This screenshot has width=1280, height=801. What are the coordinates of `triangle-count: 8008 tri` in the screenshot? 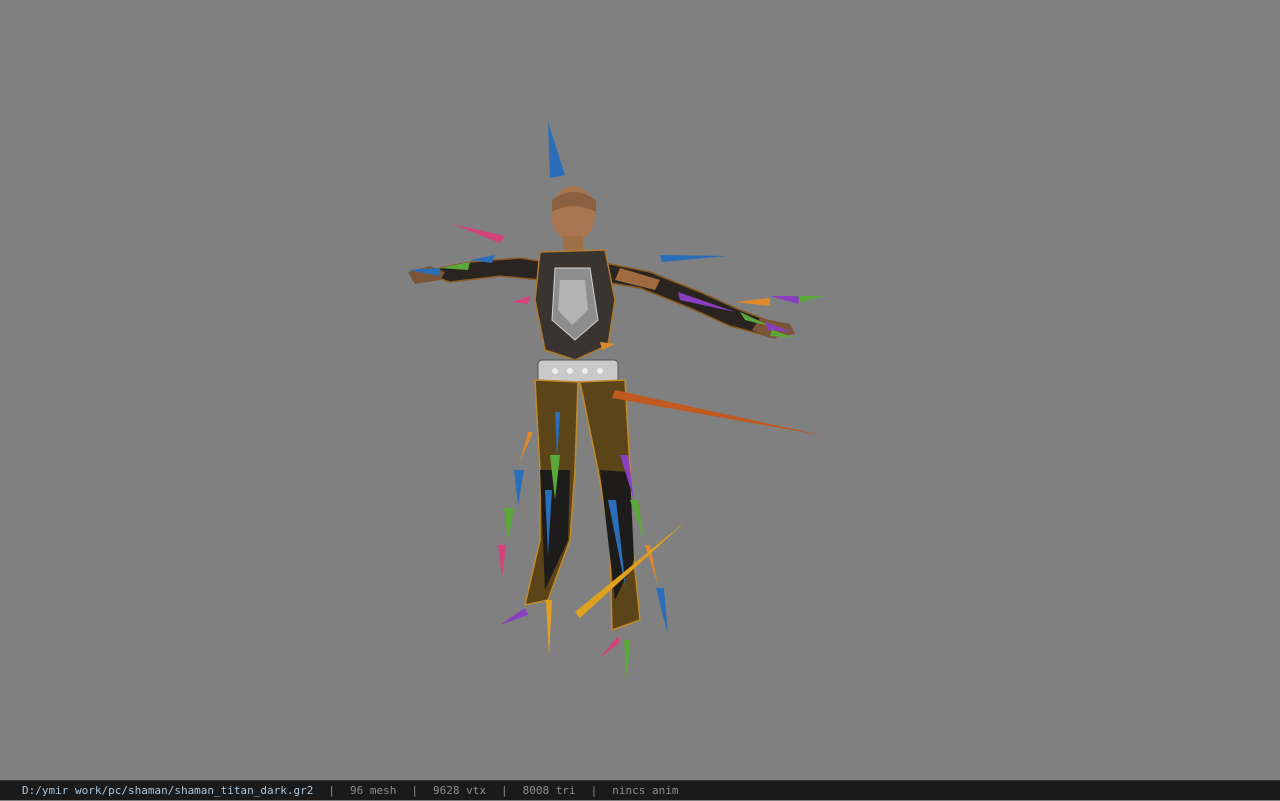 It's located at (549, 790).